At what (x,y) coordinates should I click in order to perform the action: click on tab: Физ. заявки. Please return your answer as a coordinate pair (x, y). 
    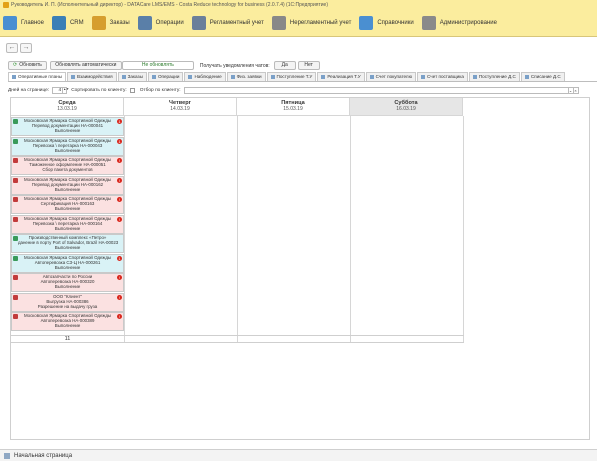
    Looking at the image, I should click on (246, 76).